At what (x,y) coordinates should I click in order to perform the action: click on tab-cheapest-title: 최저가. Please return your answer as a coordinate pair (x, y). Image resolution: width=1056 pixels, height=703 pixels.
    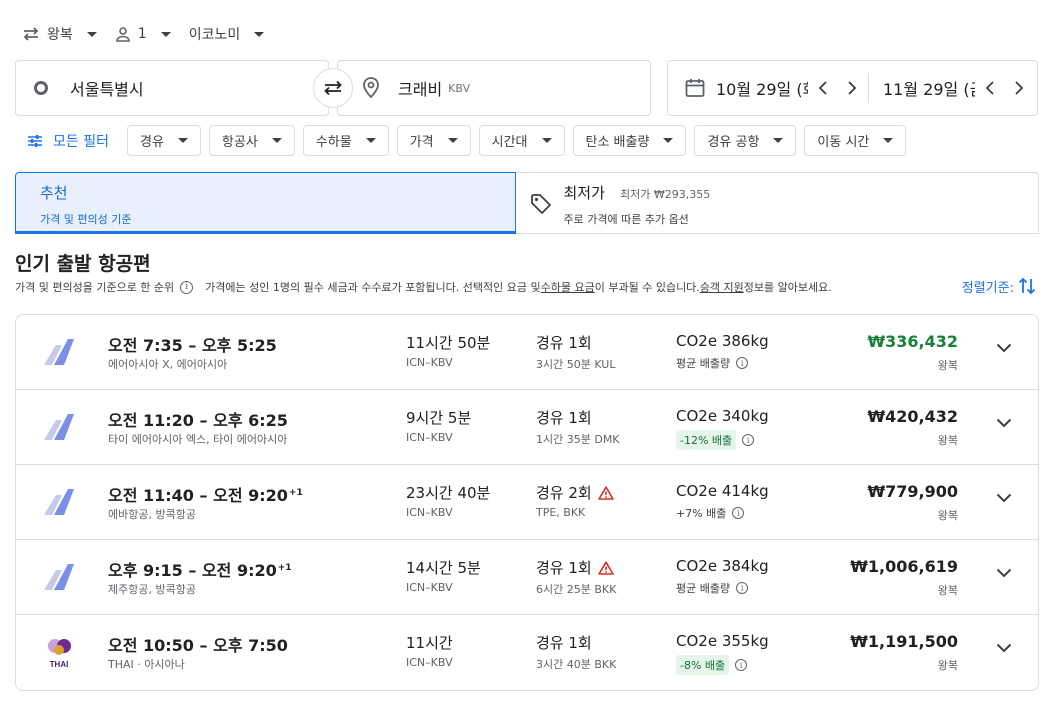
    Looking at the image, I should click on (584, 193).